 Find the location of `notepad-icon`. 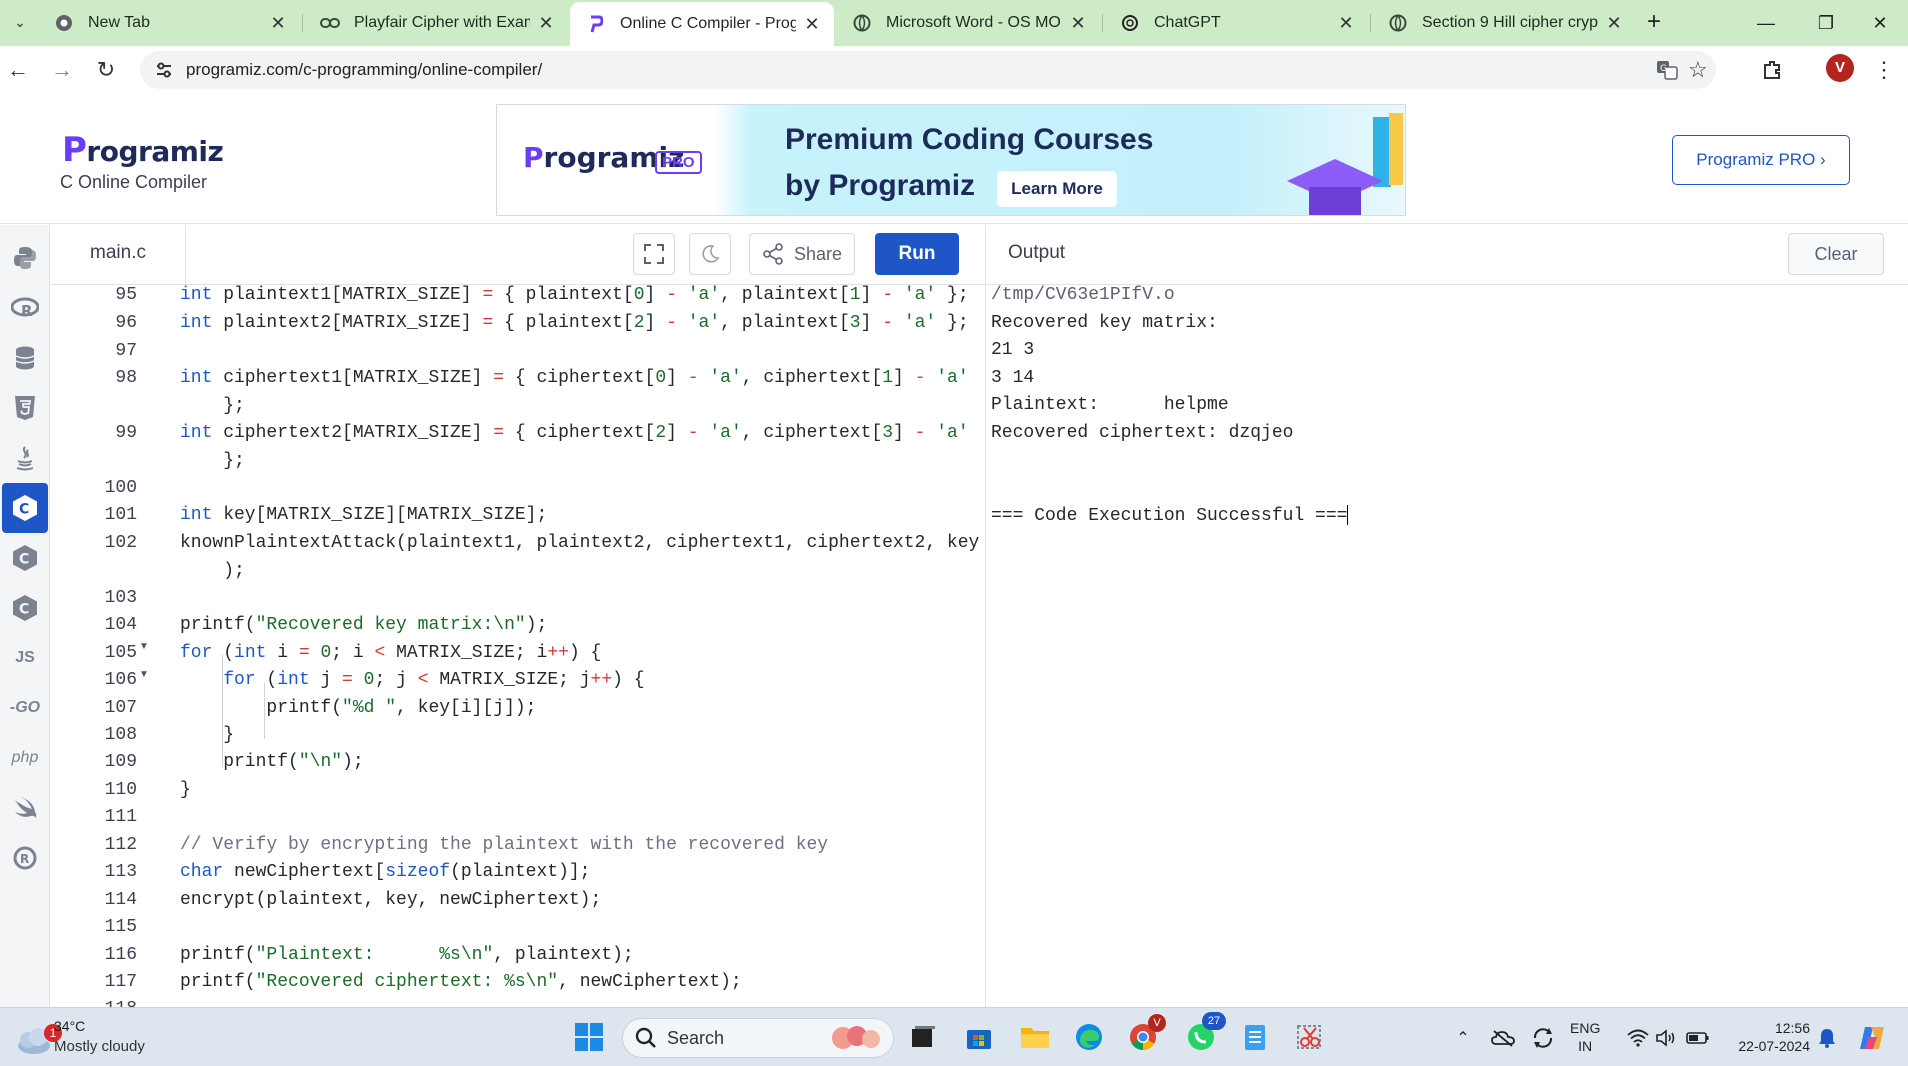

notepad-icon is located at coordinates (1255, 1037).